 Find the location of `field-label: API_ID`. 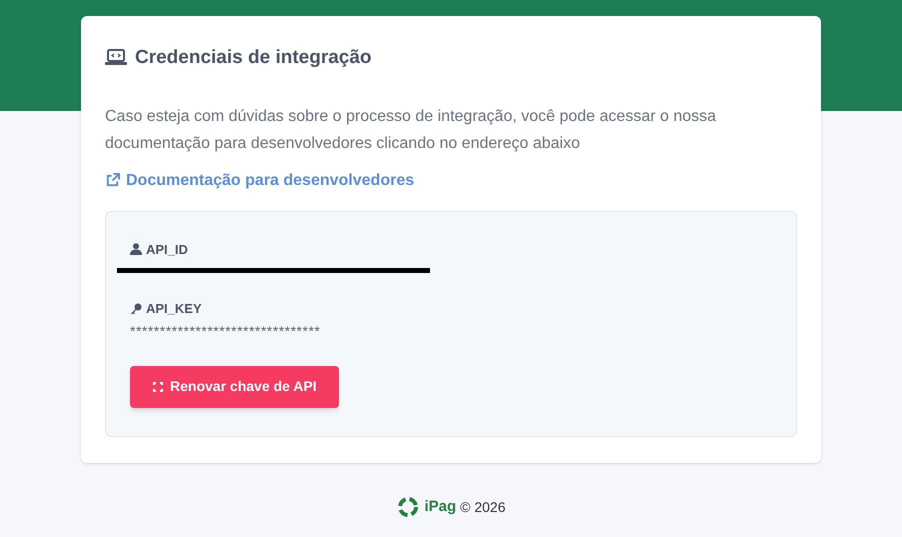

field-label: API_ID is located at coordinates (167, 249).